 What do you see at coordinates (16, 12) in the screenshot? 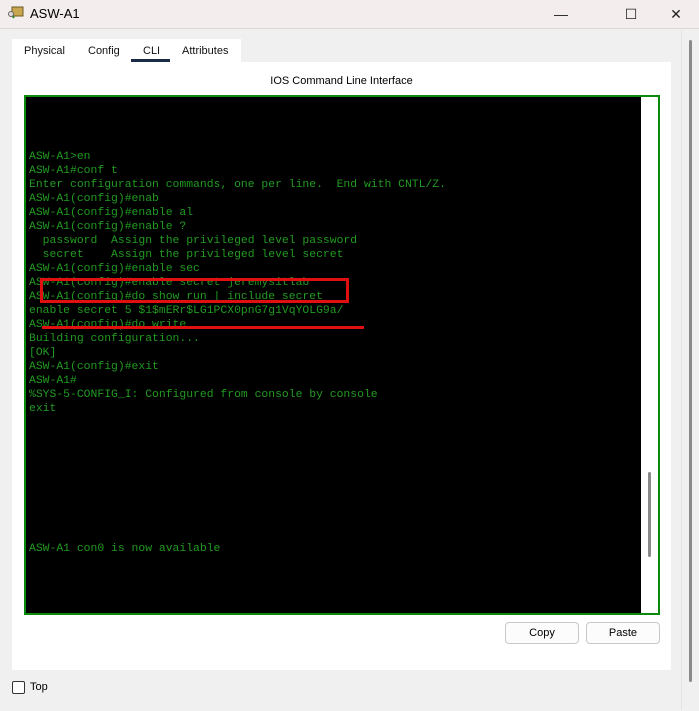
I see `switch-app-icon` at bounding box center [16, 12].